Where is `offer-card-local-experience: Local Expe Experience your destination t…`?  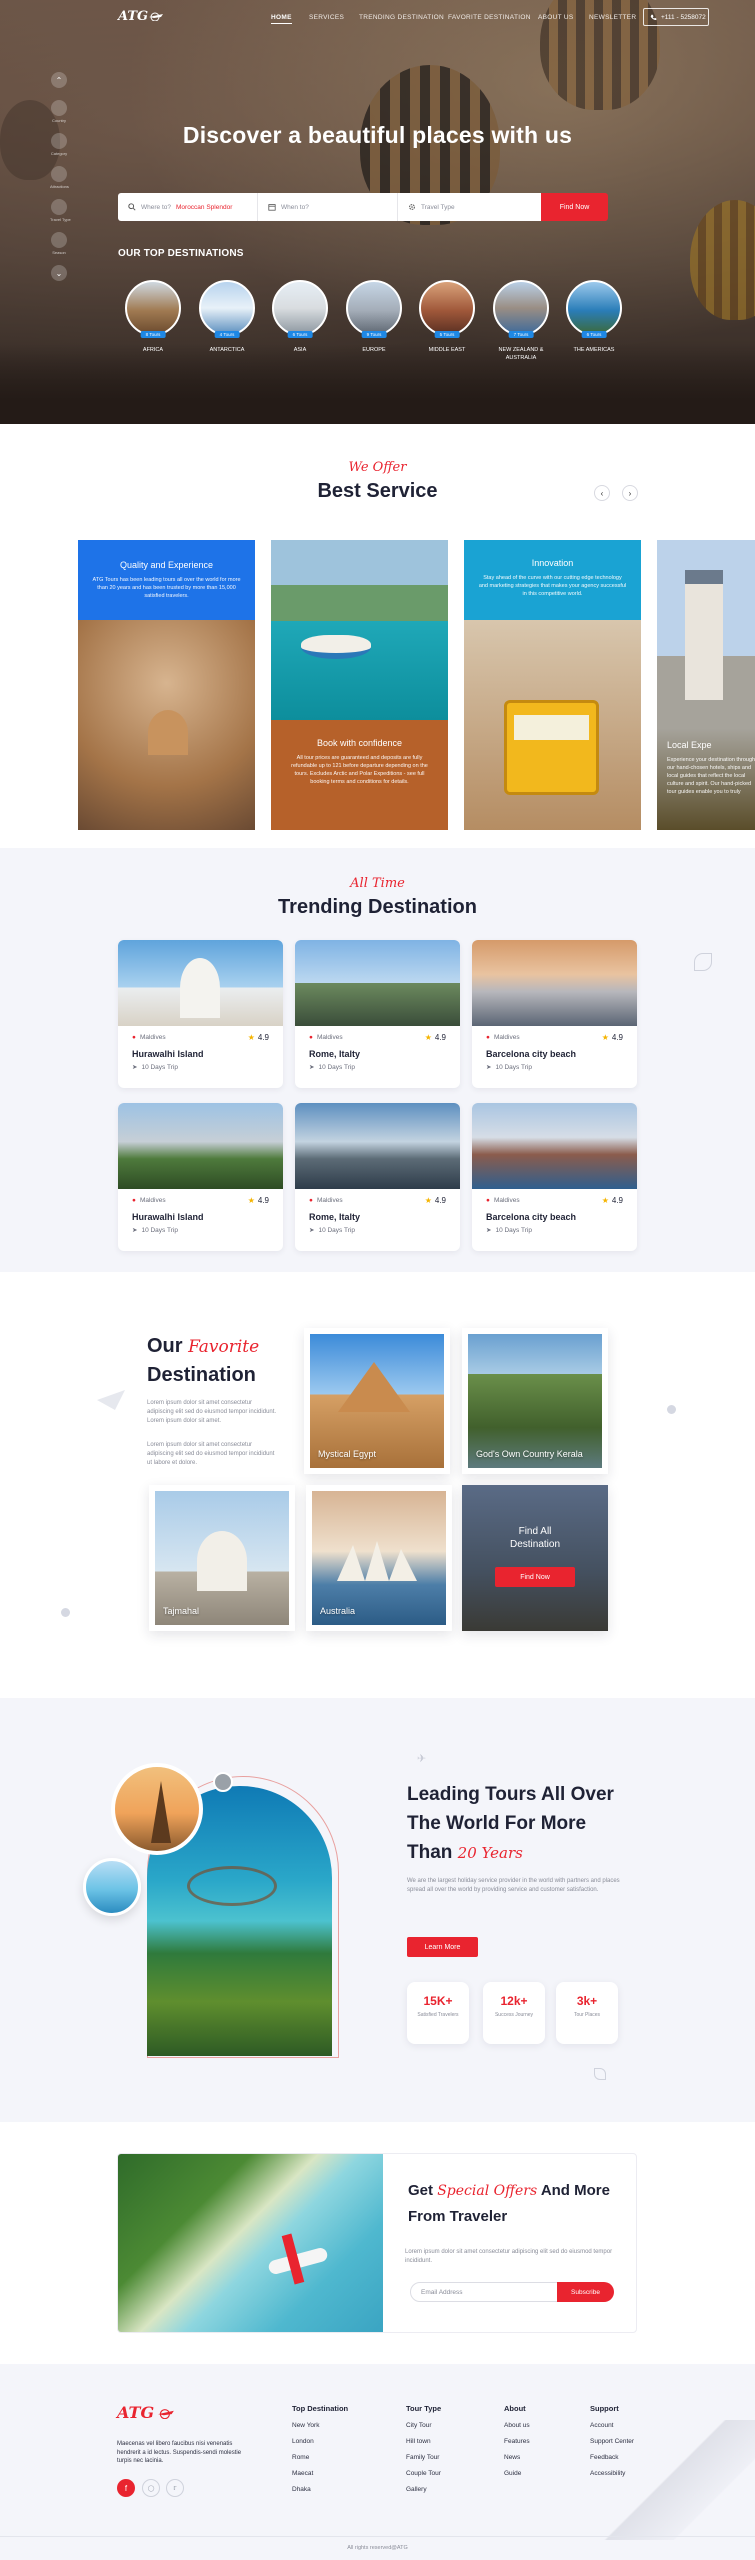 offer-card-local-experience: Local Expe Experience your destination t… is located at coordinates (706, 685).